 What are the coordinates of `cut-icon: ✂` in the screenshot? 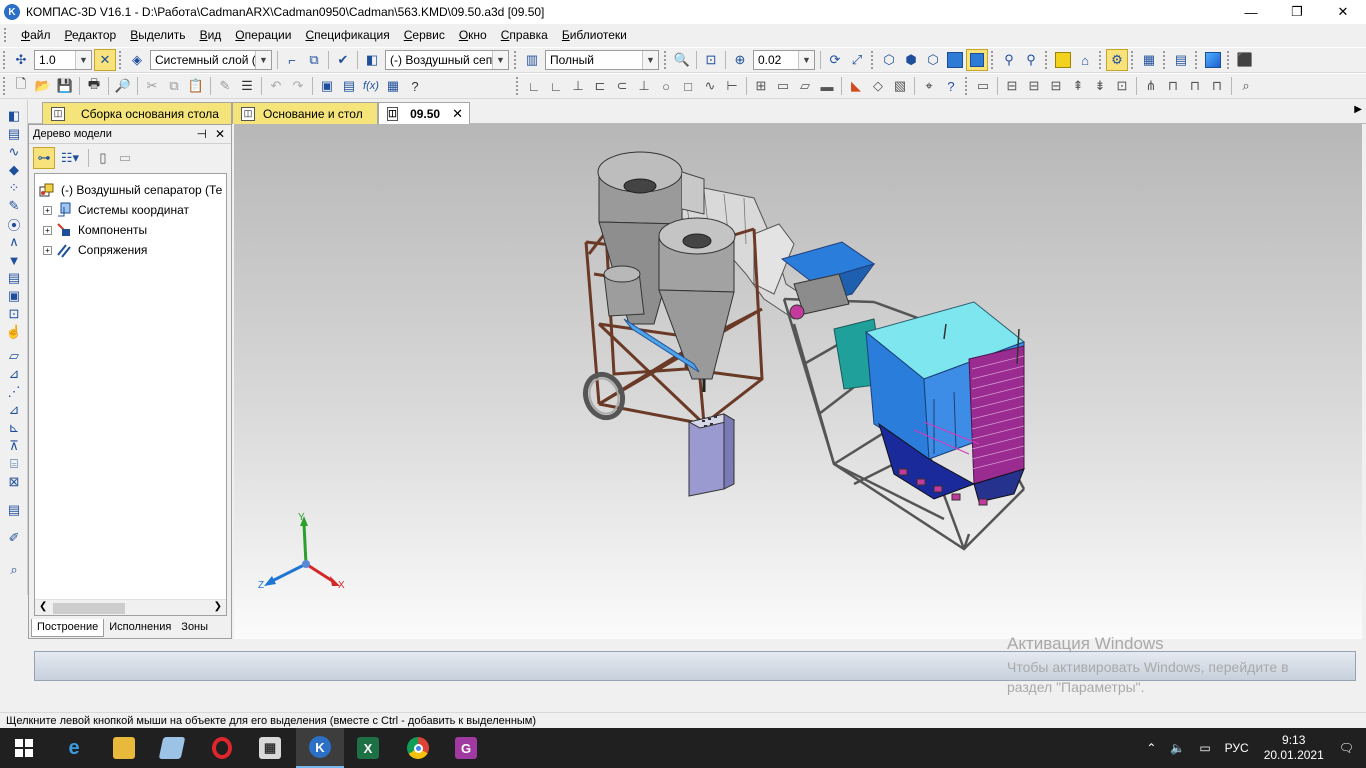 It's located at (152, 86).